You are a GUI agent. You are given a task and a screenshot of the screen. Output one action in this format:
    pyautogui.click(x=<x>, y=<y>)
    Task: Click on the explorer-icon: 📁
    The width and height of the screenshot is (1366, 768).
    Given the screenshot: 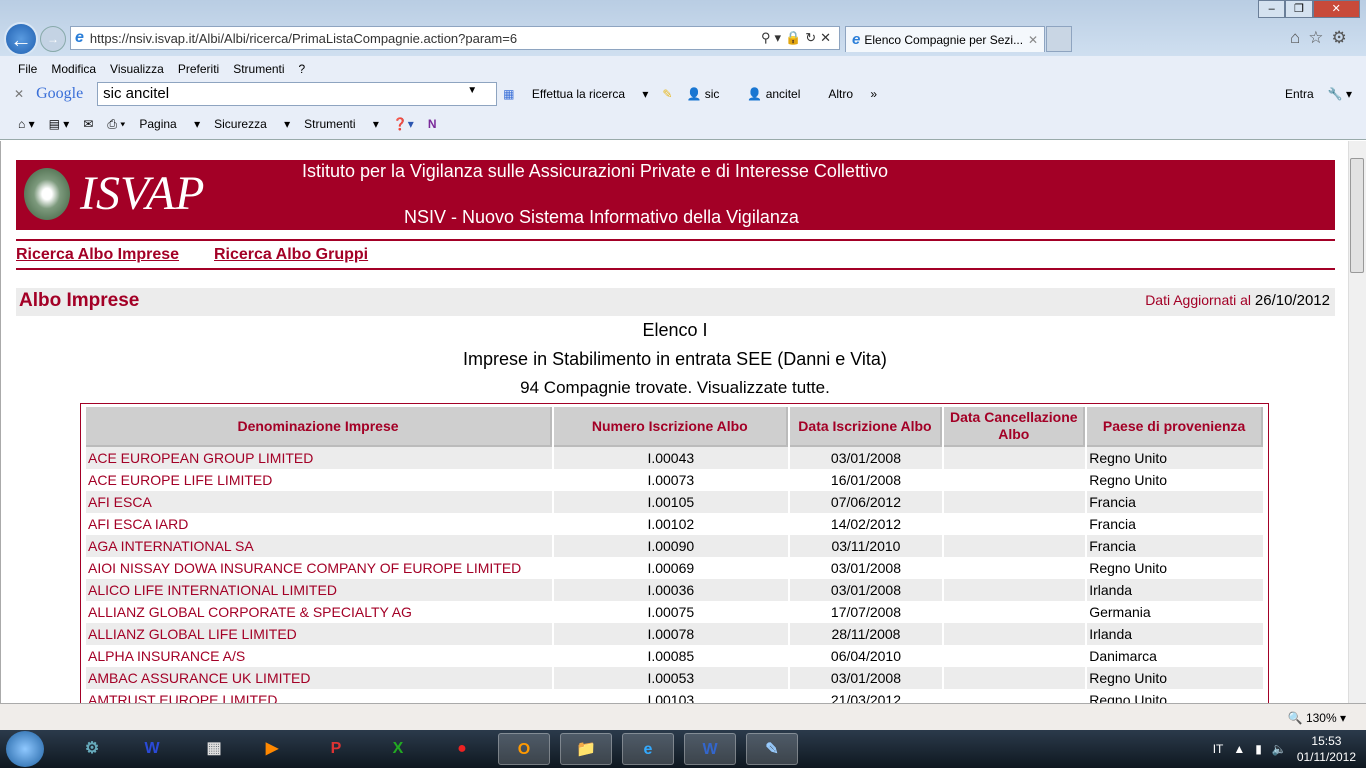 What is the action you would take?
    pyautogui.click(x=586, y=749)
    